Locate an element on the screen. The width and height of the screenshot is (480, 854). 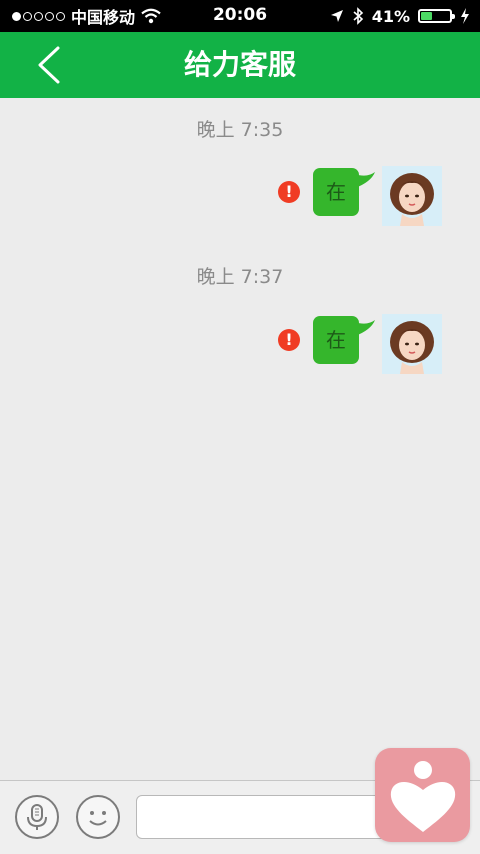
floating-heart-button is located at coordinates (422, 795).